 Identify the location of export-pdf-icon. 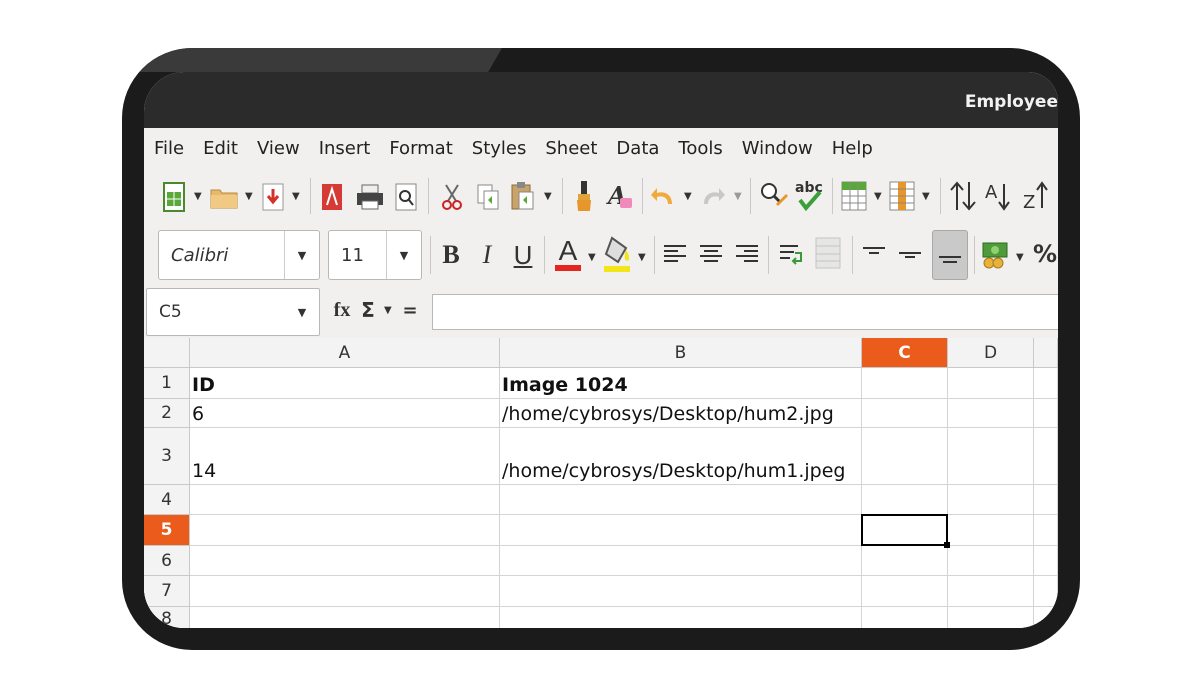
(332, 197).